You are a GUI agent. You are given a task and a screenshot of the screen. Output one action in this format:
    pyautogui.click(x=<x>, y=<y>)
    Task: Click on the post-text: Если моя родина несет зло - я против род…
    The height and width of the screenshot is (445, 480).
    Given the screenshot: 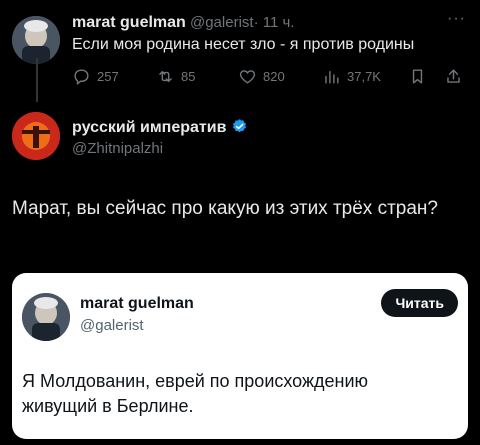 What is the action you would take?
    pyautogui.click(x=243, y=44)
    